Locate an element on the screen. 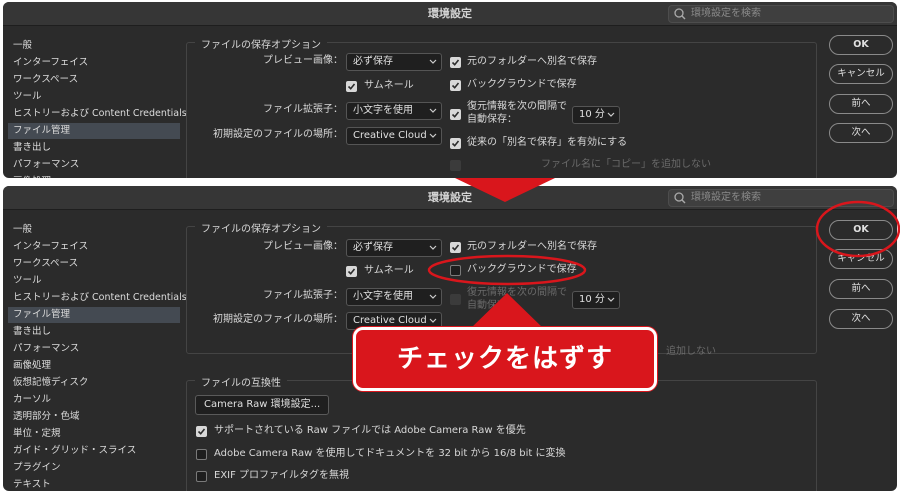 The width and height of the screenshot is (900, 493). background-save-highlight-ring is located at coordinates (507, 270).